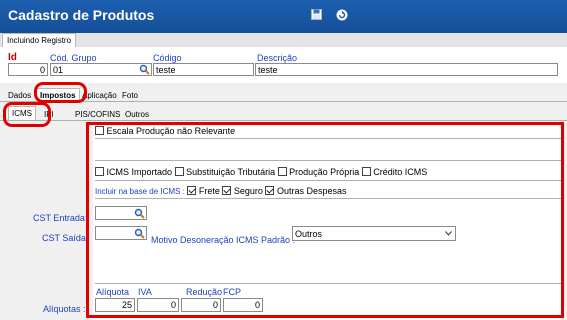 Image resolution: width=567 pixels, height=320 pixels. I want to click on sub-tabs-divider, so click(283, 120).